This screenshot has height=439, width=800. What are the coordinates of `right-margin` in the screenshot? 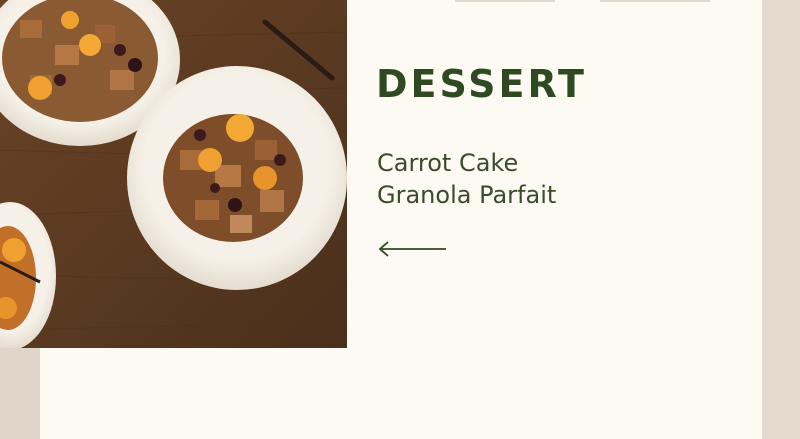 It's located at (781, 219).